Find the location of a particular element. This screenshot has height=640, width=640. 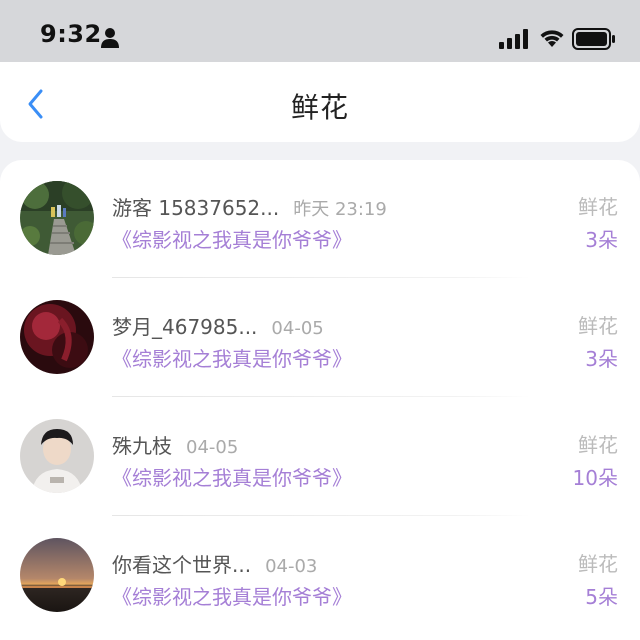

wifi-icon is located at coordinates (552, 38).